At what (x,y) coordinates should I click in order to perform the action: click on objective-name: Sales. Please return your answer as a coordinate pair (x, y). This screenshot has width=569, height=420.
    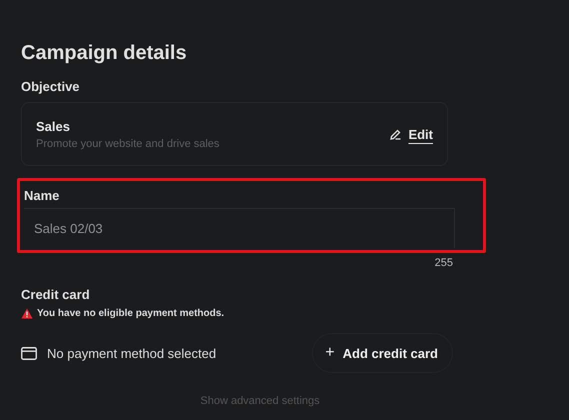
    Looking at the image, I should click on (53, 126).